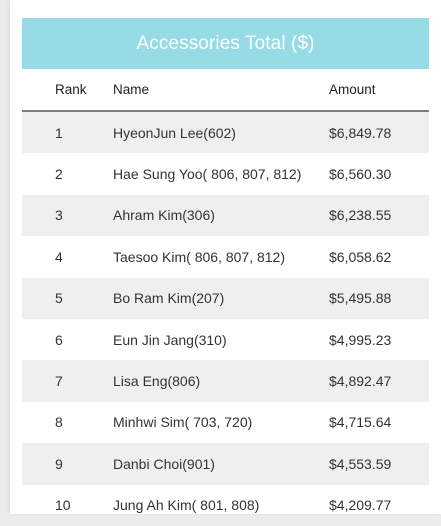 This screenshot has width=441, height=526. What do you see at coordinates (360, 463) in the screenshot?
I see `amount-cell: $4,553.59` at bounding box center [360, 463].